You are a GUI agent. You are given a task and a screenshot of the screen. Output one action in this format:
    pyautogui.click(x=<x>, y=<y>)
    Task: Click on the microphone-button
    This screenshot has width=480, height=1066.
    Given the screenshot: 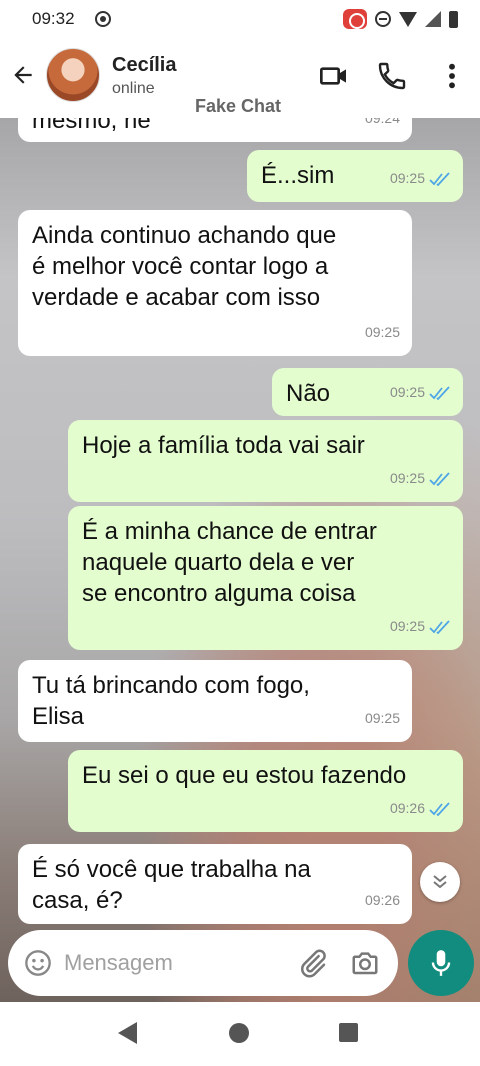 What is the action you would take?
    pyautogui.click(x=441, y=963)
    